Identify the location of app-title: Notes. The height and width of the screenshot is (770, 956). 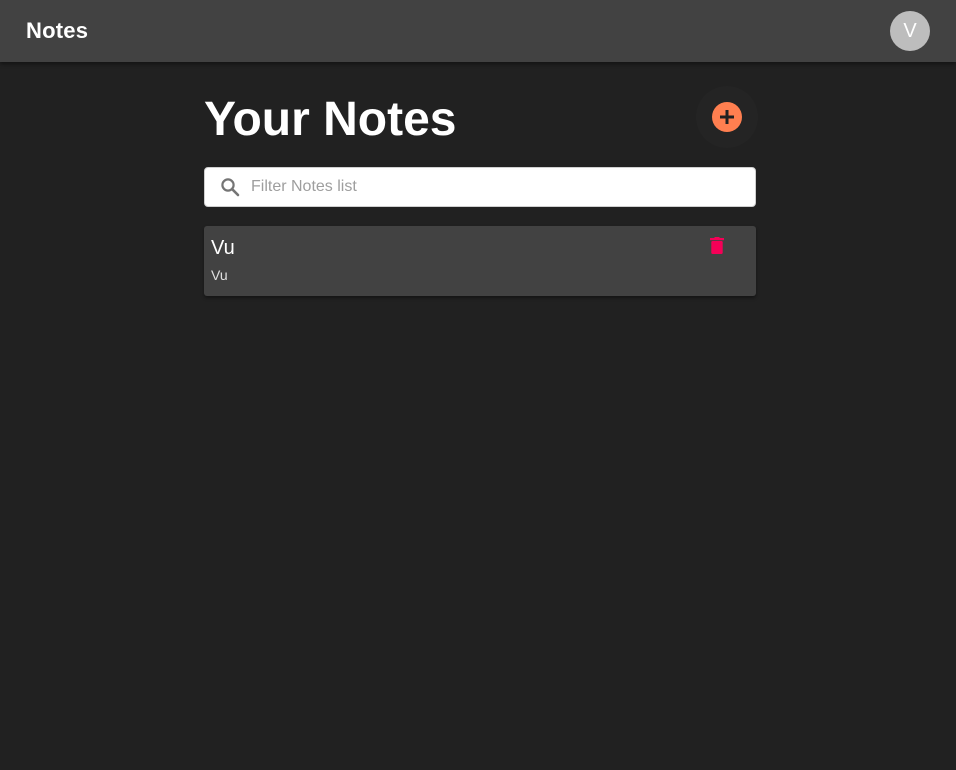
(57, 30).